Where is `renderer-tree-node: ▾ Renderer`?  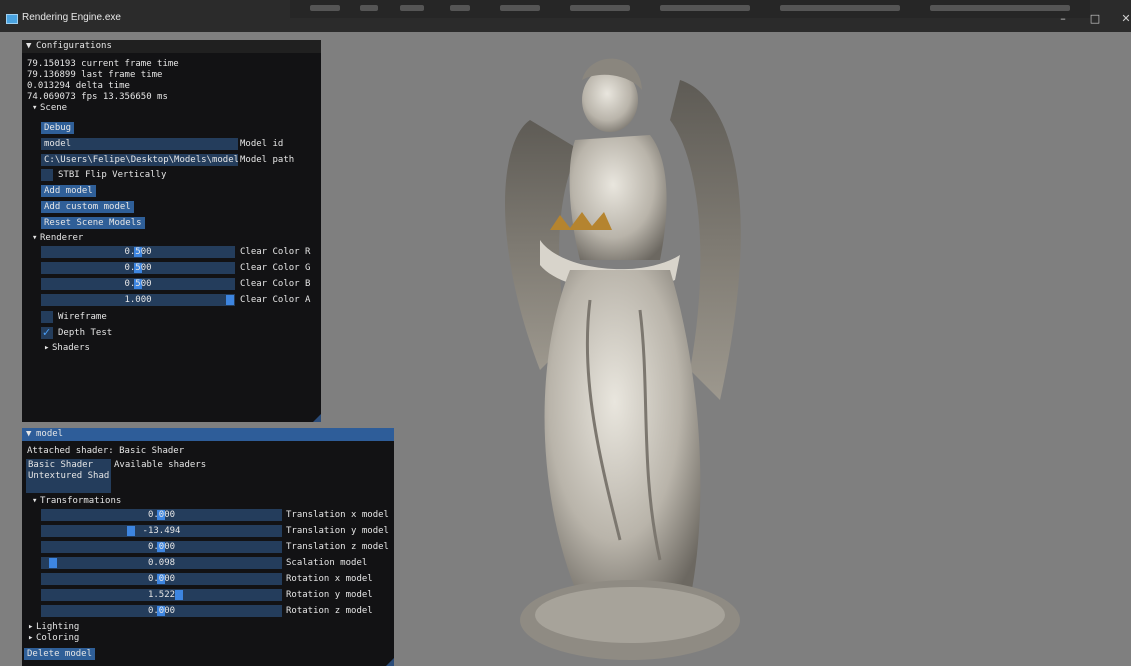 renderer-tree-node: ▾ Renderer is located at coordinates (57, 238).